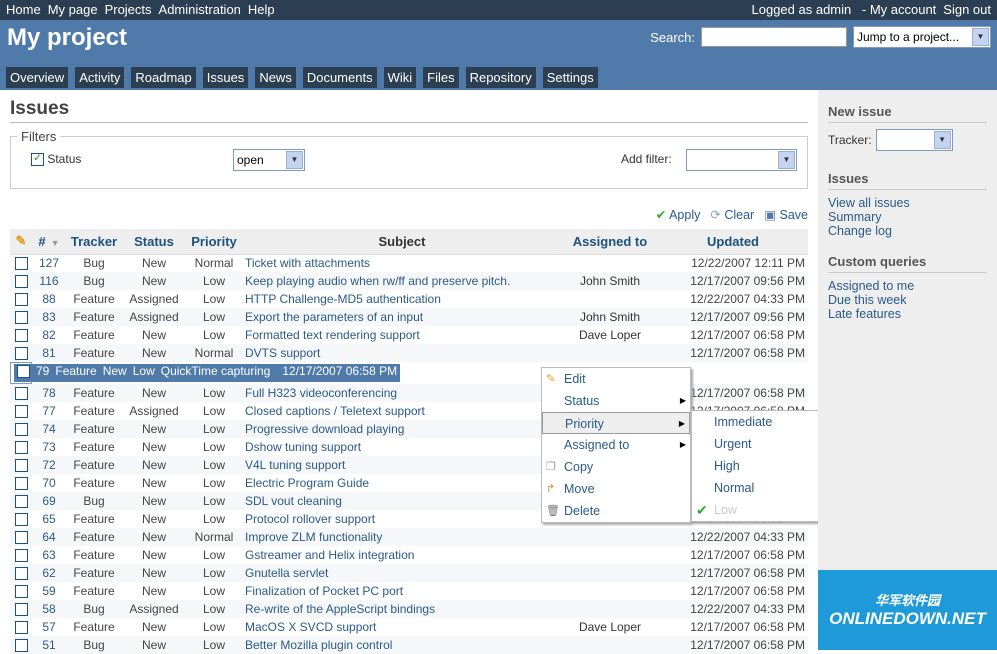  What do you see at coordinates (907, 286) in the screenshot?
I see `custom-query-assigned-to-me: Assigned to me` at bounding box center [907, 286].